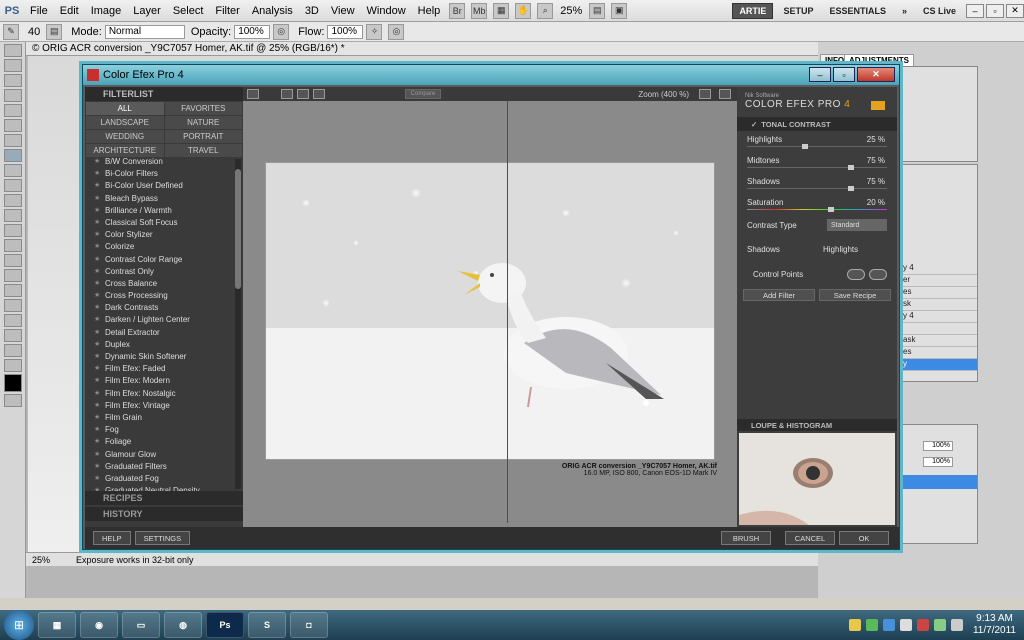 This screenshot has height=640, width=1024. What do you see at coordinates (159, 261) in the screenshot?
I see `filter-list-item: Contrast Color Range` at bounding box center [159, 261].